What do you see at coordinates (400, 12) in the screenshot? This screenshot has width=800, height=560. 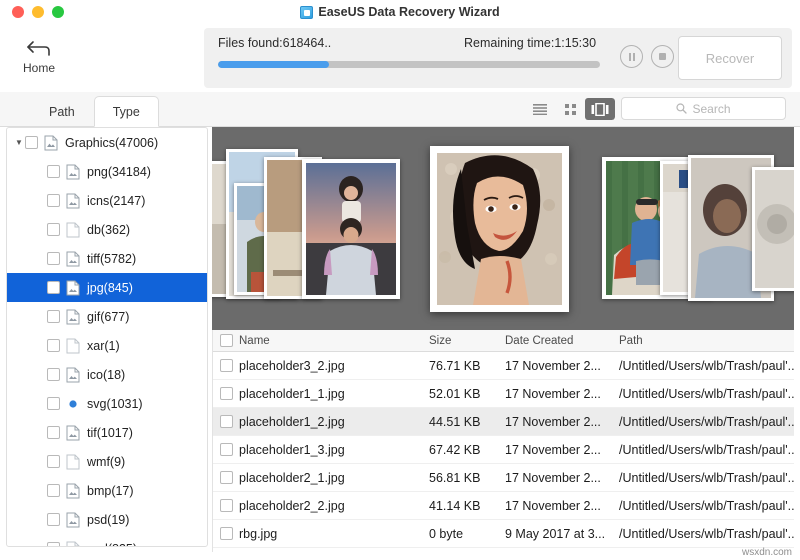 I see `title-bar: EaseUS Data Recovery Wizard` at bounding box center [400, 12].